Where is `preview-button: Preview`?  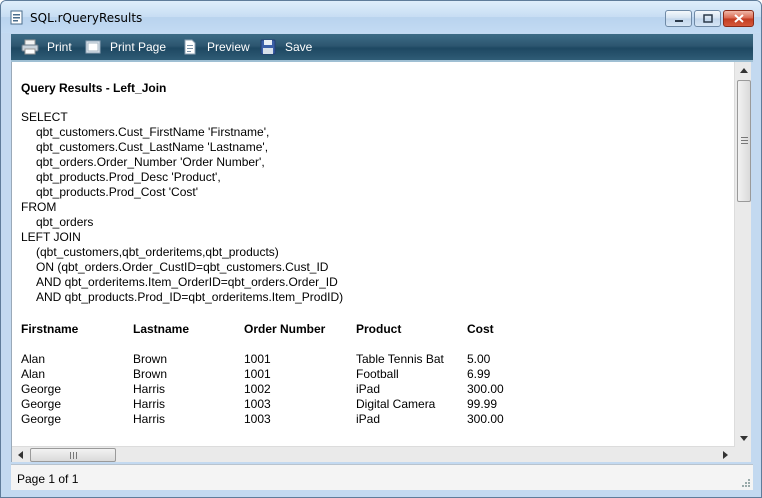 preview-button: Preview is located at coordinates (215, 47).